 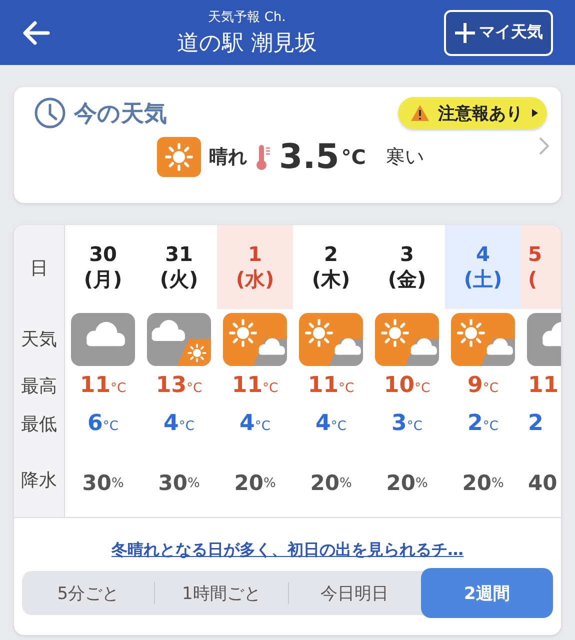 What do you see at coordinates (36, 32) in the screenshot?
I see `back-arrow-icon` at bounding box center [36, 32].